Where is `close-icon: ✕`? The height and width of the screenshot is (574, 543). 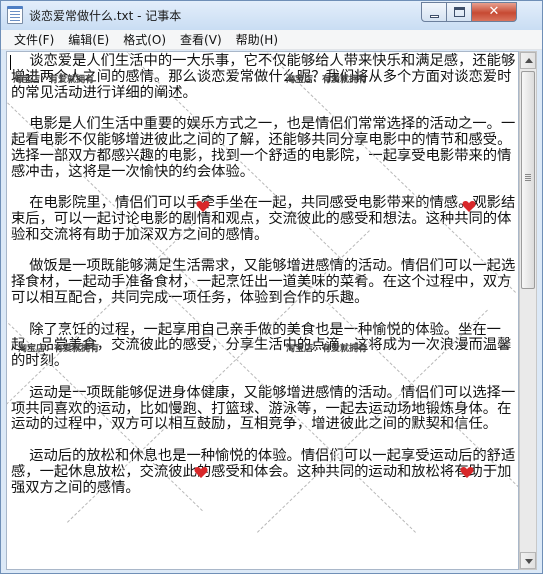 close-icon: ✕ is located at coordinates (494, 11).